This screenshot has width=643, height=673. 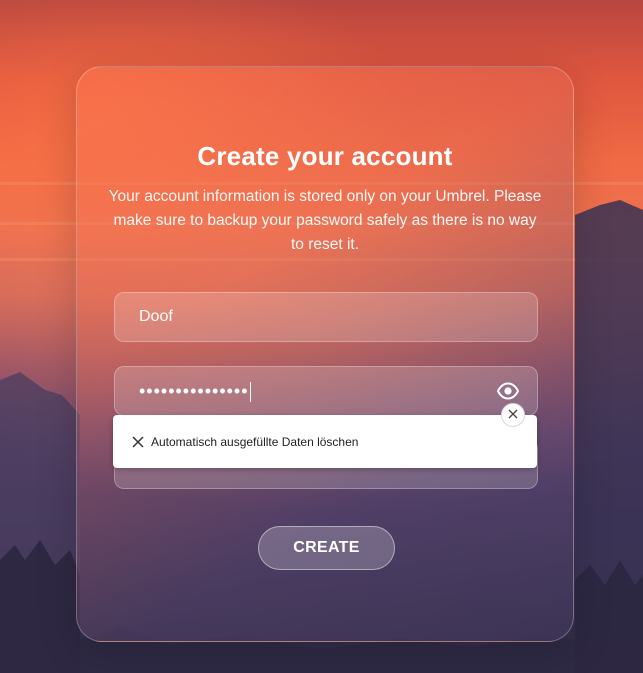 What do you see at coordinates (255, 441) in the screenshot?
I see `autofill-clear-label: Automatisch ausgefüllte Daten löschen` at bounding box center [255, 441].